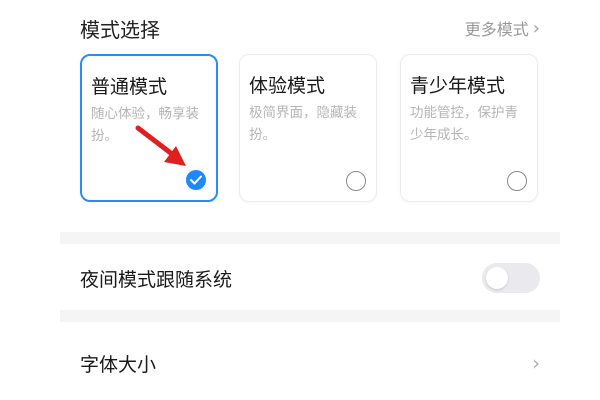  Describe the element at coordinates (120, 29) in the screenshot. I see `section-title: 模式选择` at that location.